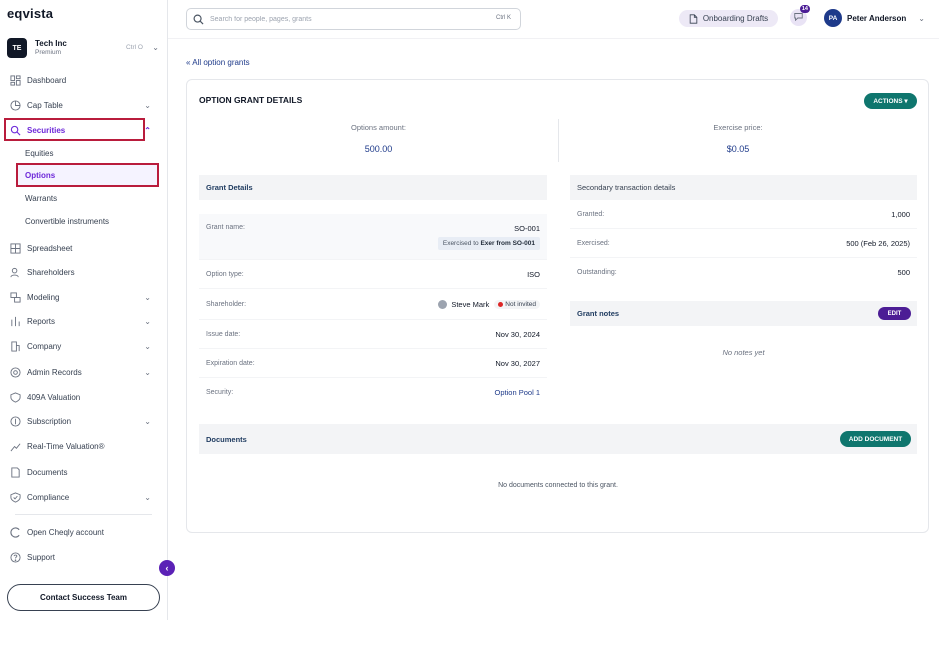 The width and height of the screenshot is (939, 670). I want to click on outstanding-value: 500, so click(903, 272).